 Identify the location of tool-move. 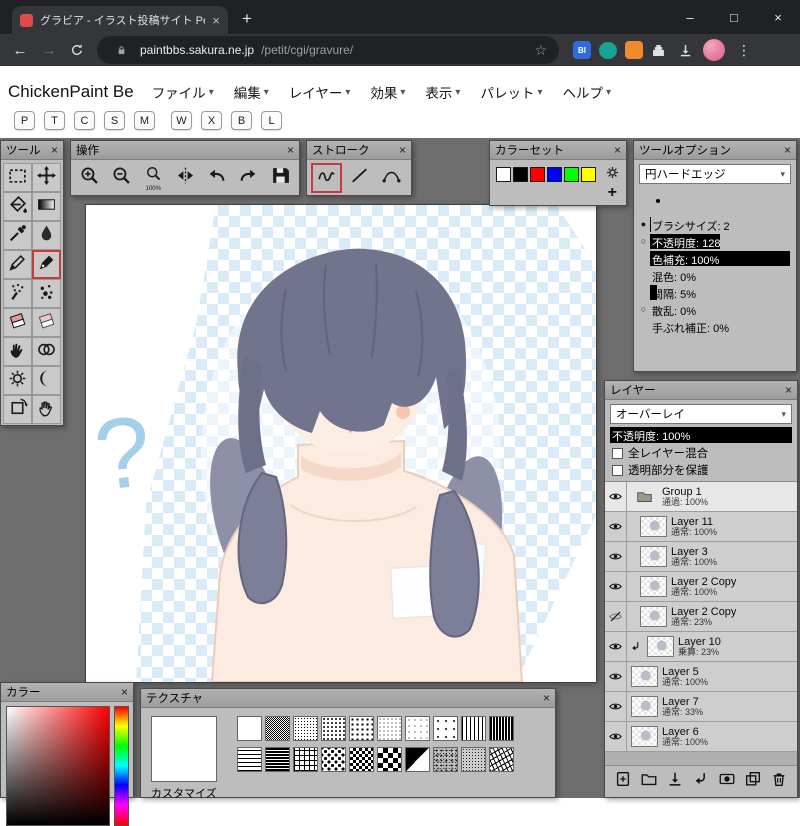
(46, 177).